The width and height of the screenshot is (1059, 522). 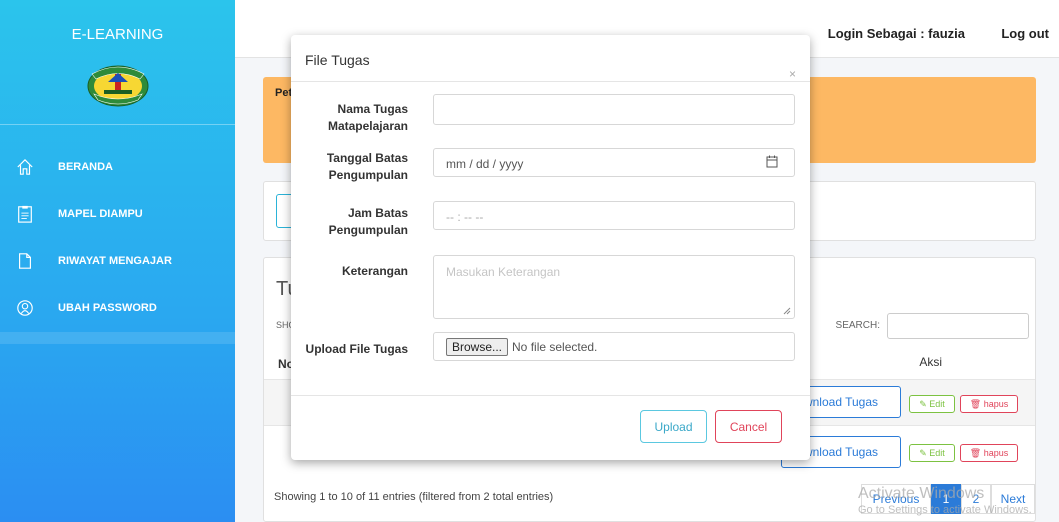 I want to click on sidebar-item-riwayat-mengajar: RIWAYAT MENGAJAR, so click(x=117, y=260).